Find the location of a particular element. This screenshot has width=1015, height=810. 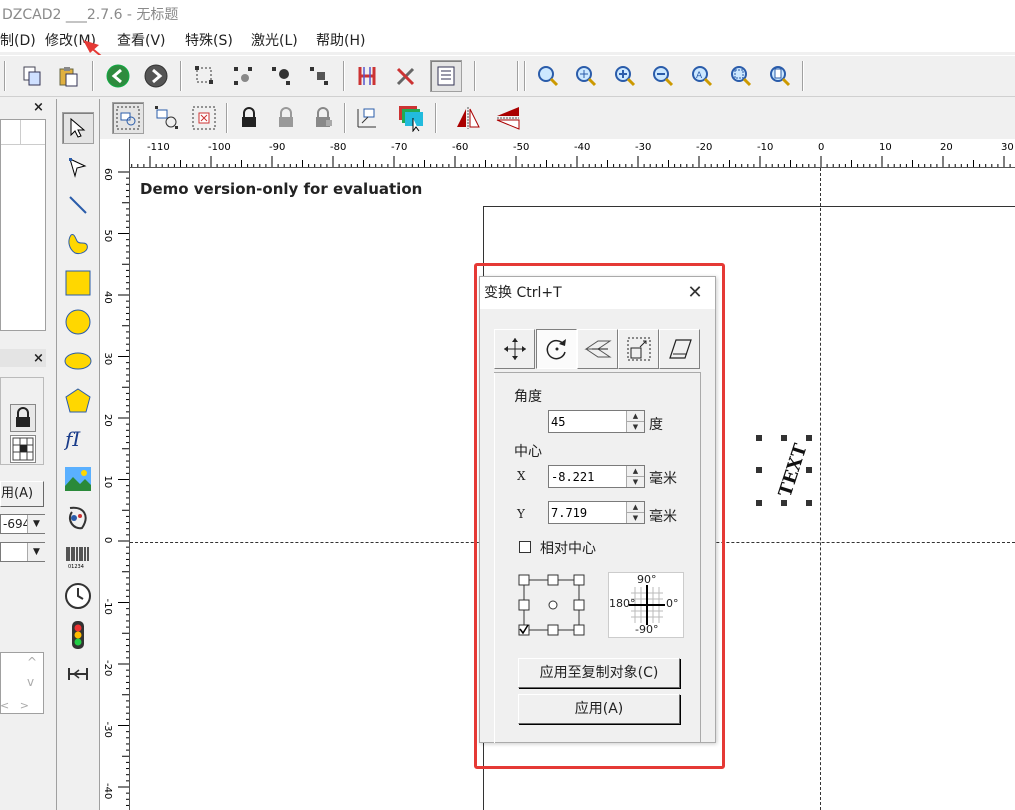

node-add-icon is located at coordinates (281, 76).